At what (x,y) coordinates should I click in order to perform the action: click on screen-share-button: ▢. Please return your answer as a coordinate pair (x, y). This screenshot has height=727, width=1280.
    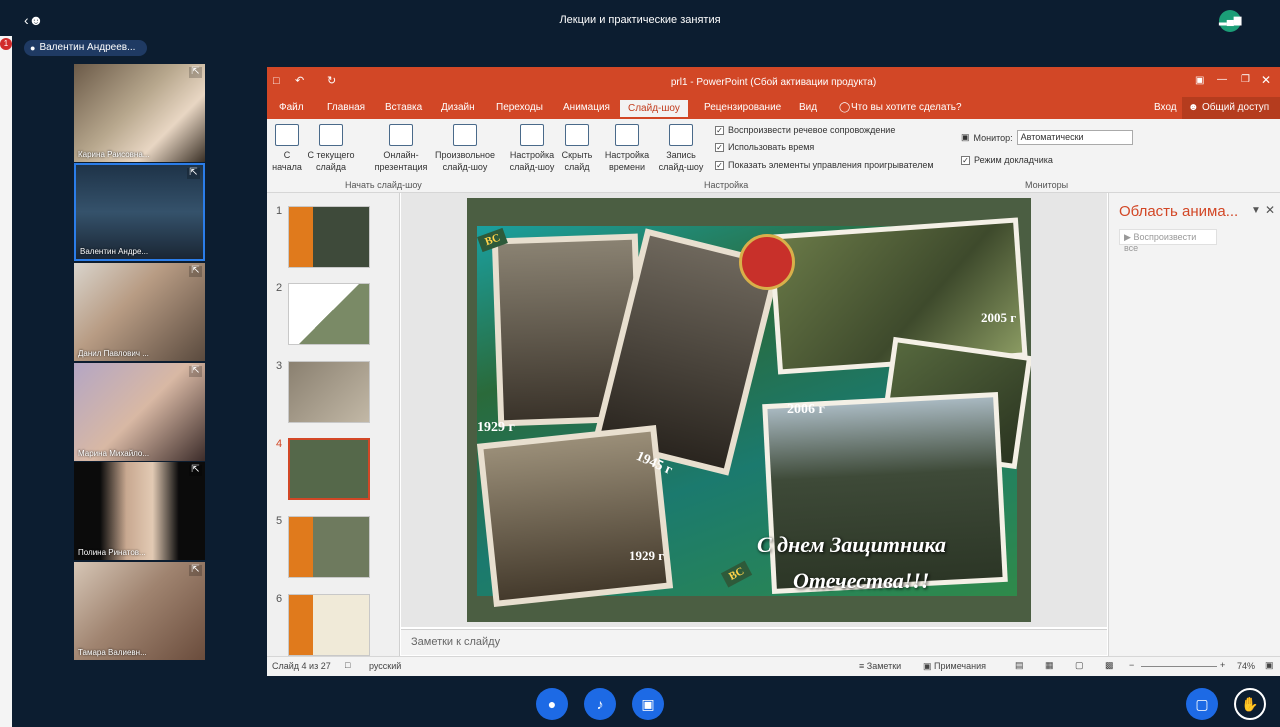
    Looking at the image, I should click on (1202, 704).